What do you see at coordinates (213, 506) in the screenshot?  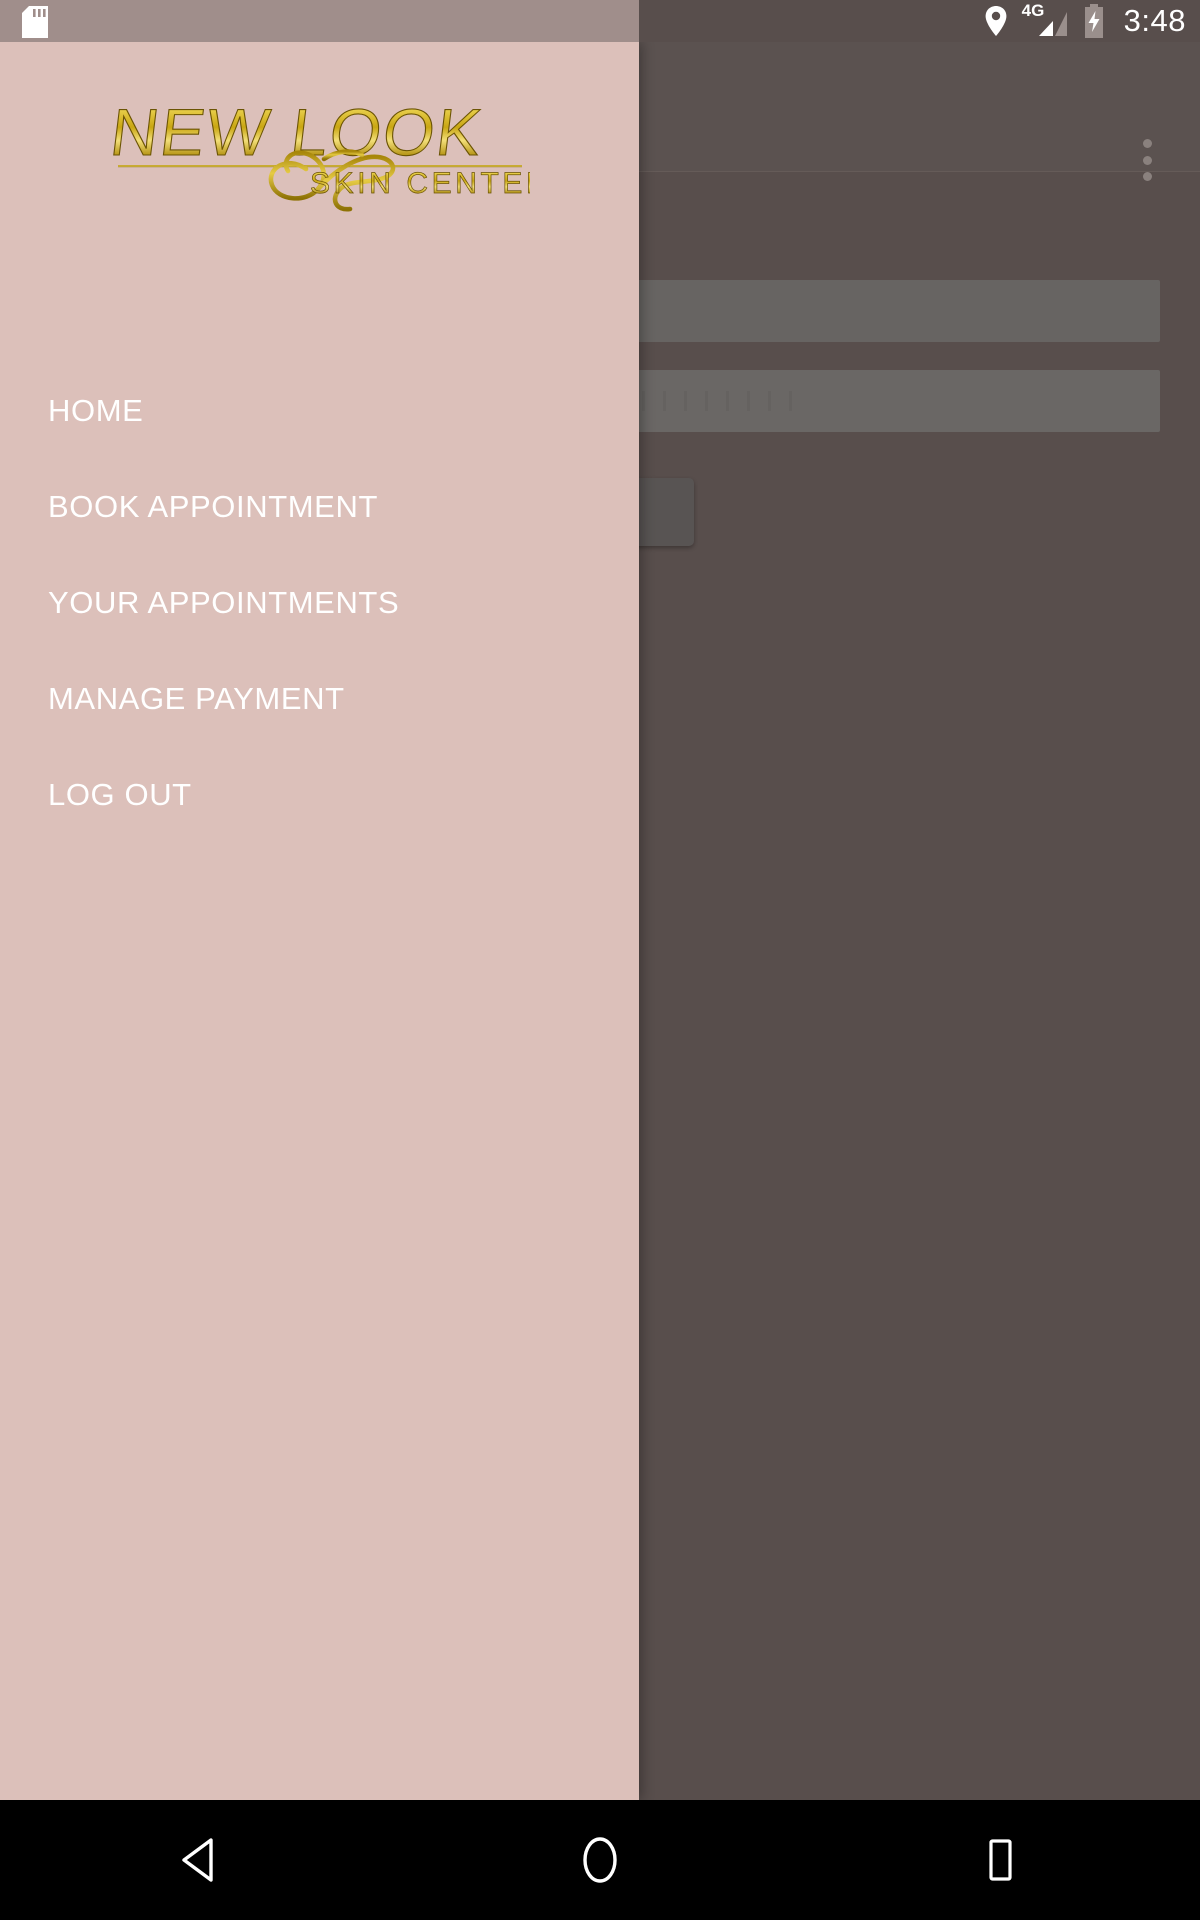 I see `sidebar-item-label: BOOK APPOINTMENT` at bounding box center [213, 506].